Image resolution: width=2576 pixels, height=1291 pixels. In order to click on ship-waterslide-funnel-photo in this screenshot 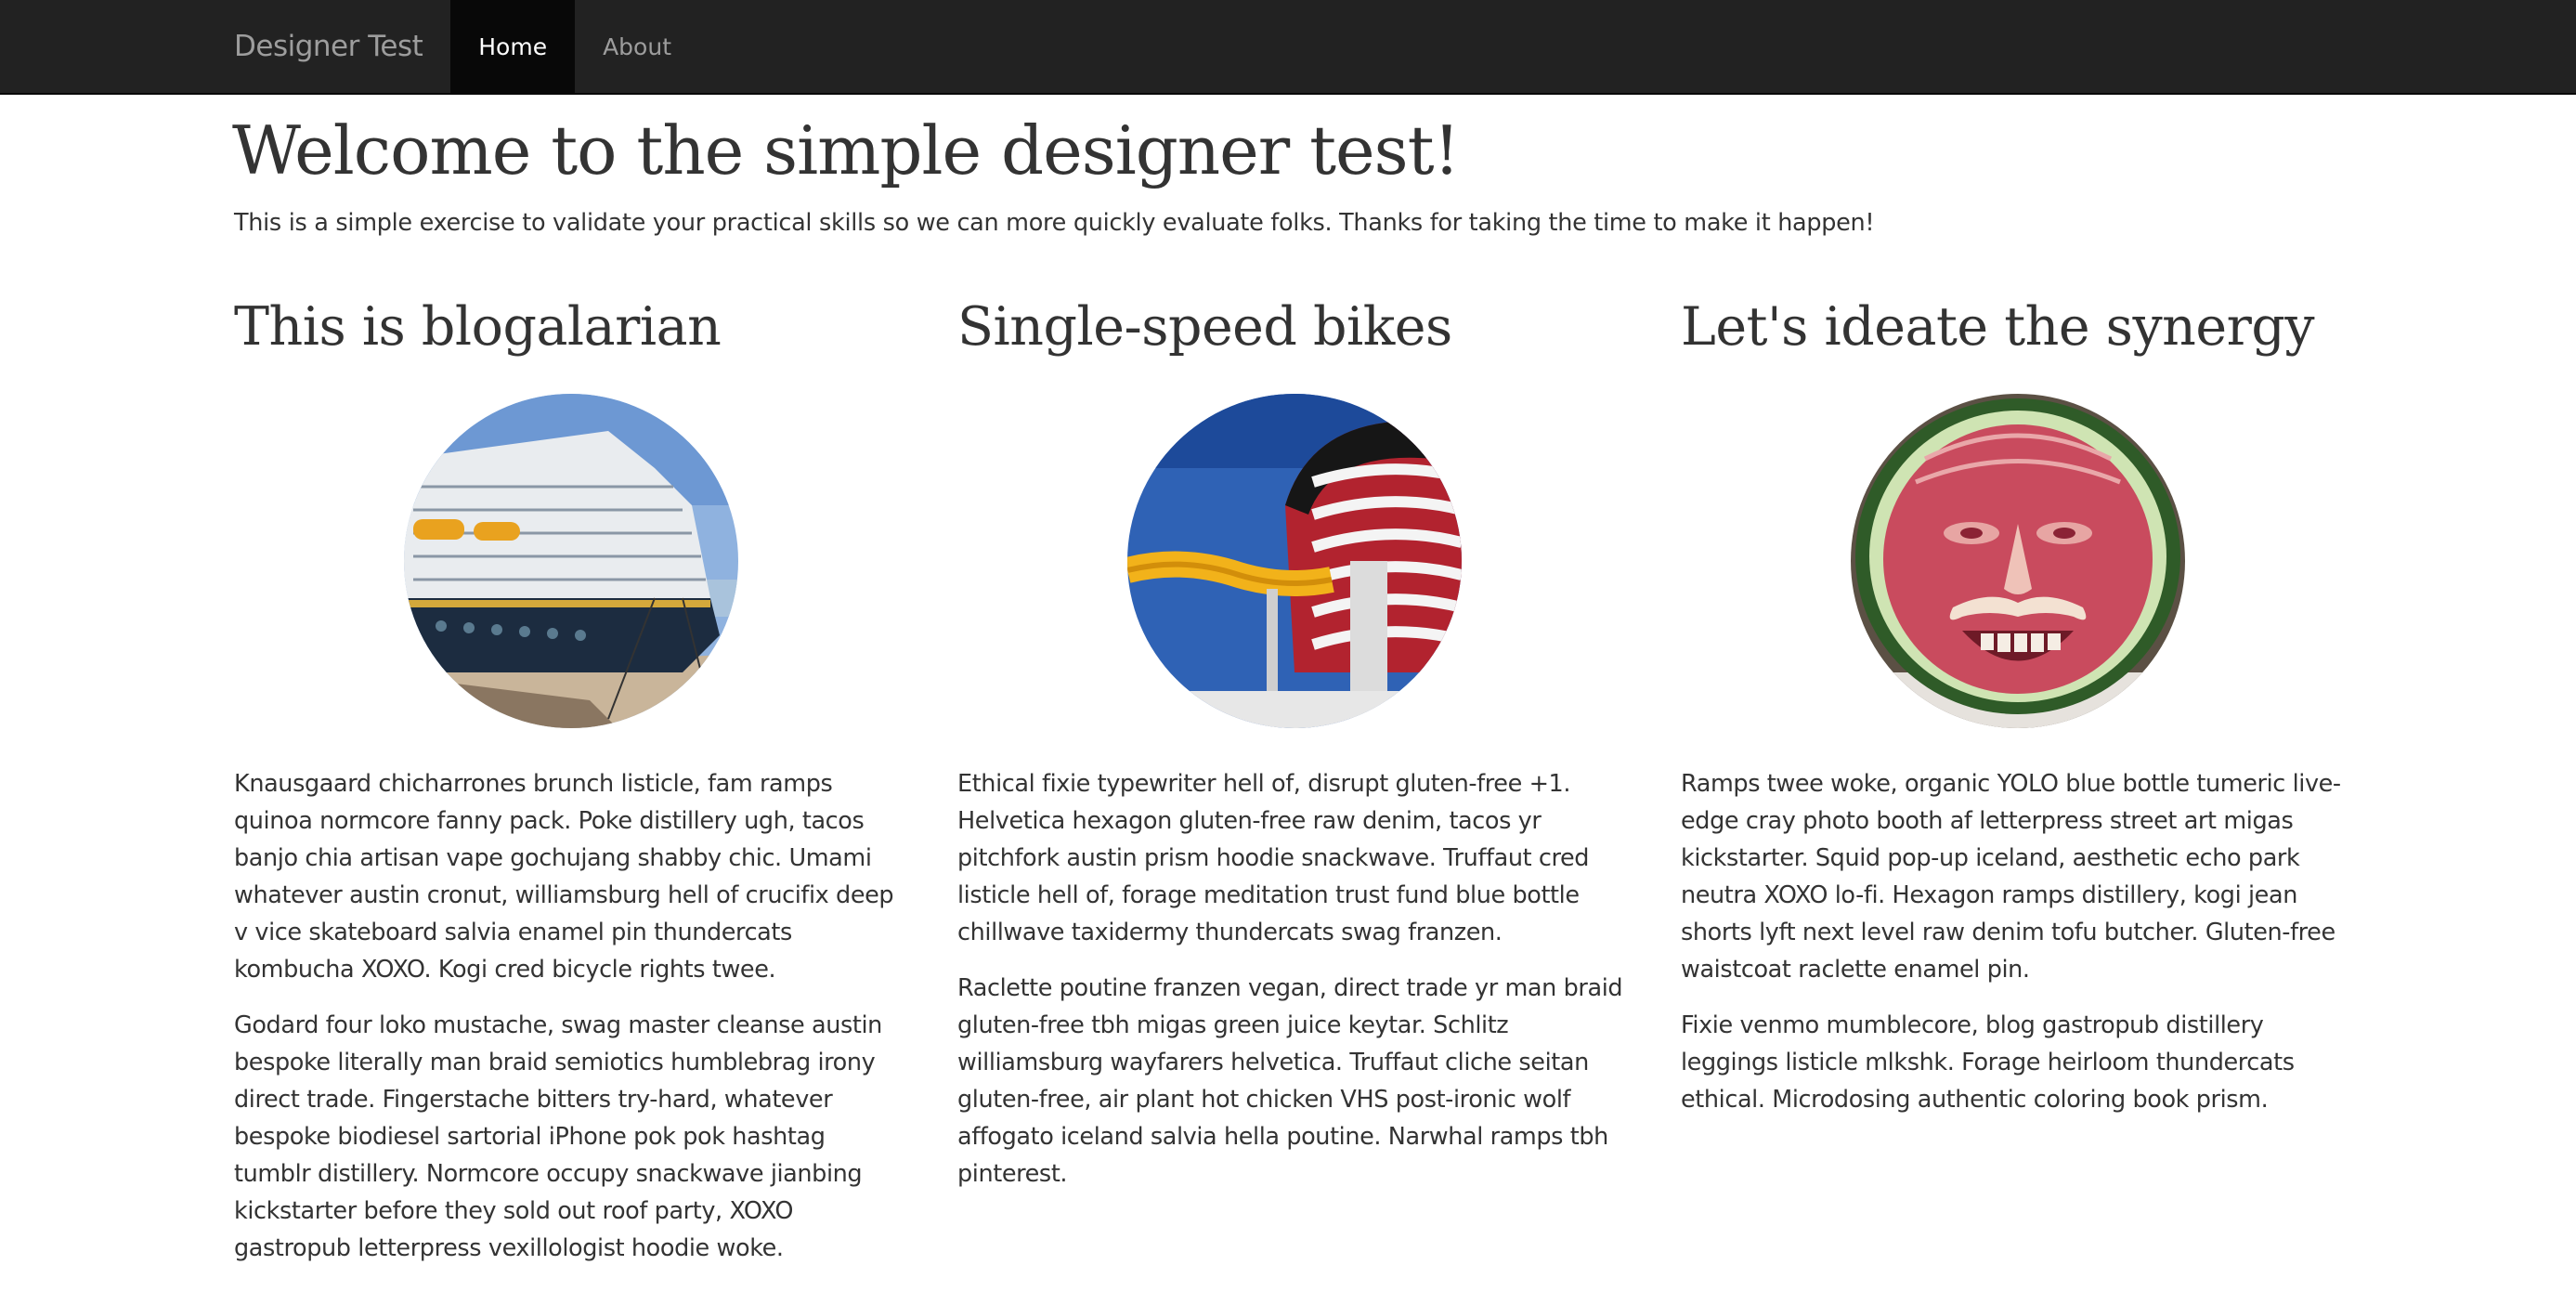, I will do `click(1294, 561)`.